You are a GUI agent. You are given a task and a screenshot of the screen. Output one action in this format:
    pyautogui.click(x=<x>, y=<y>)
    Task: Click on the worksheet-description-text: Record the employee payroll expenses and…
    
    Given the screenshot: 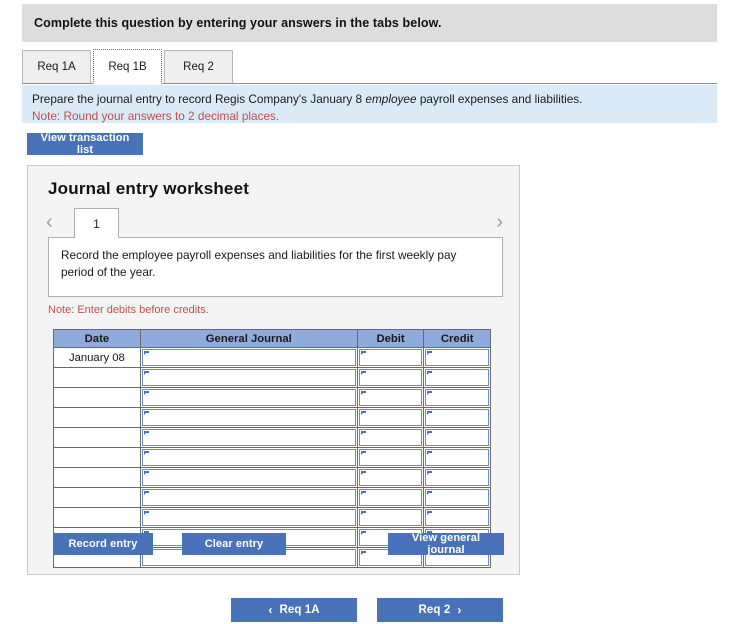 What is the action you would take?
    pyautogui.click(x=259, y=264)
    